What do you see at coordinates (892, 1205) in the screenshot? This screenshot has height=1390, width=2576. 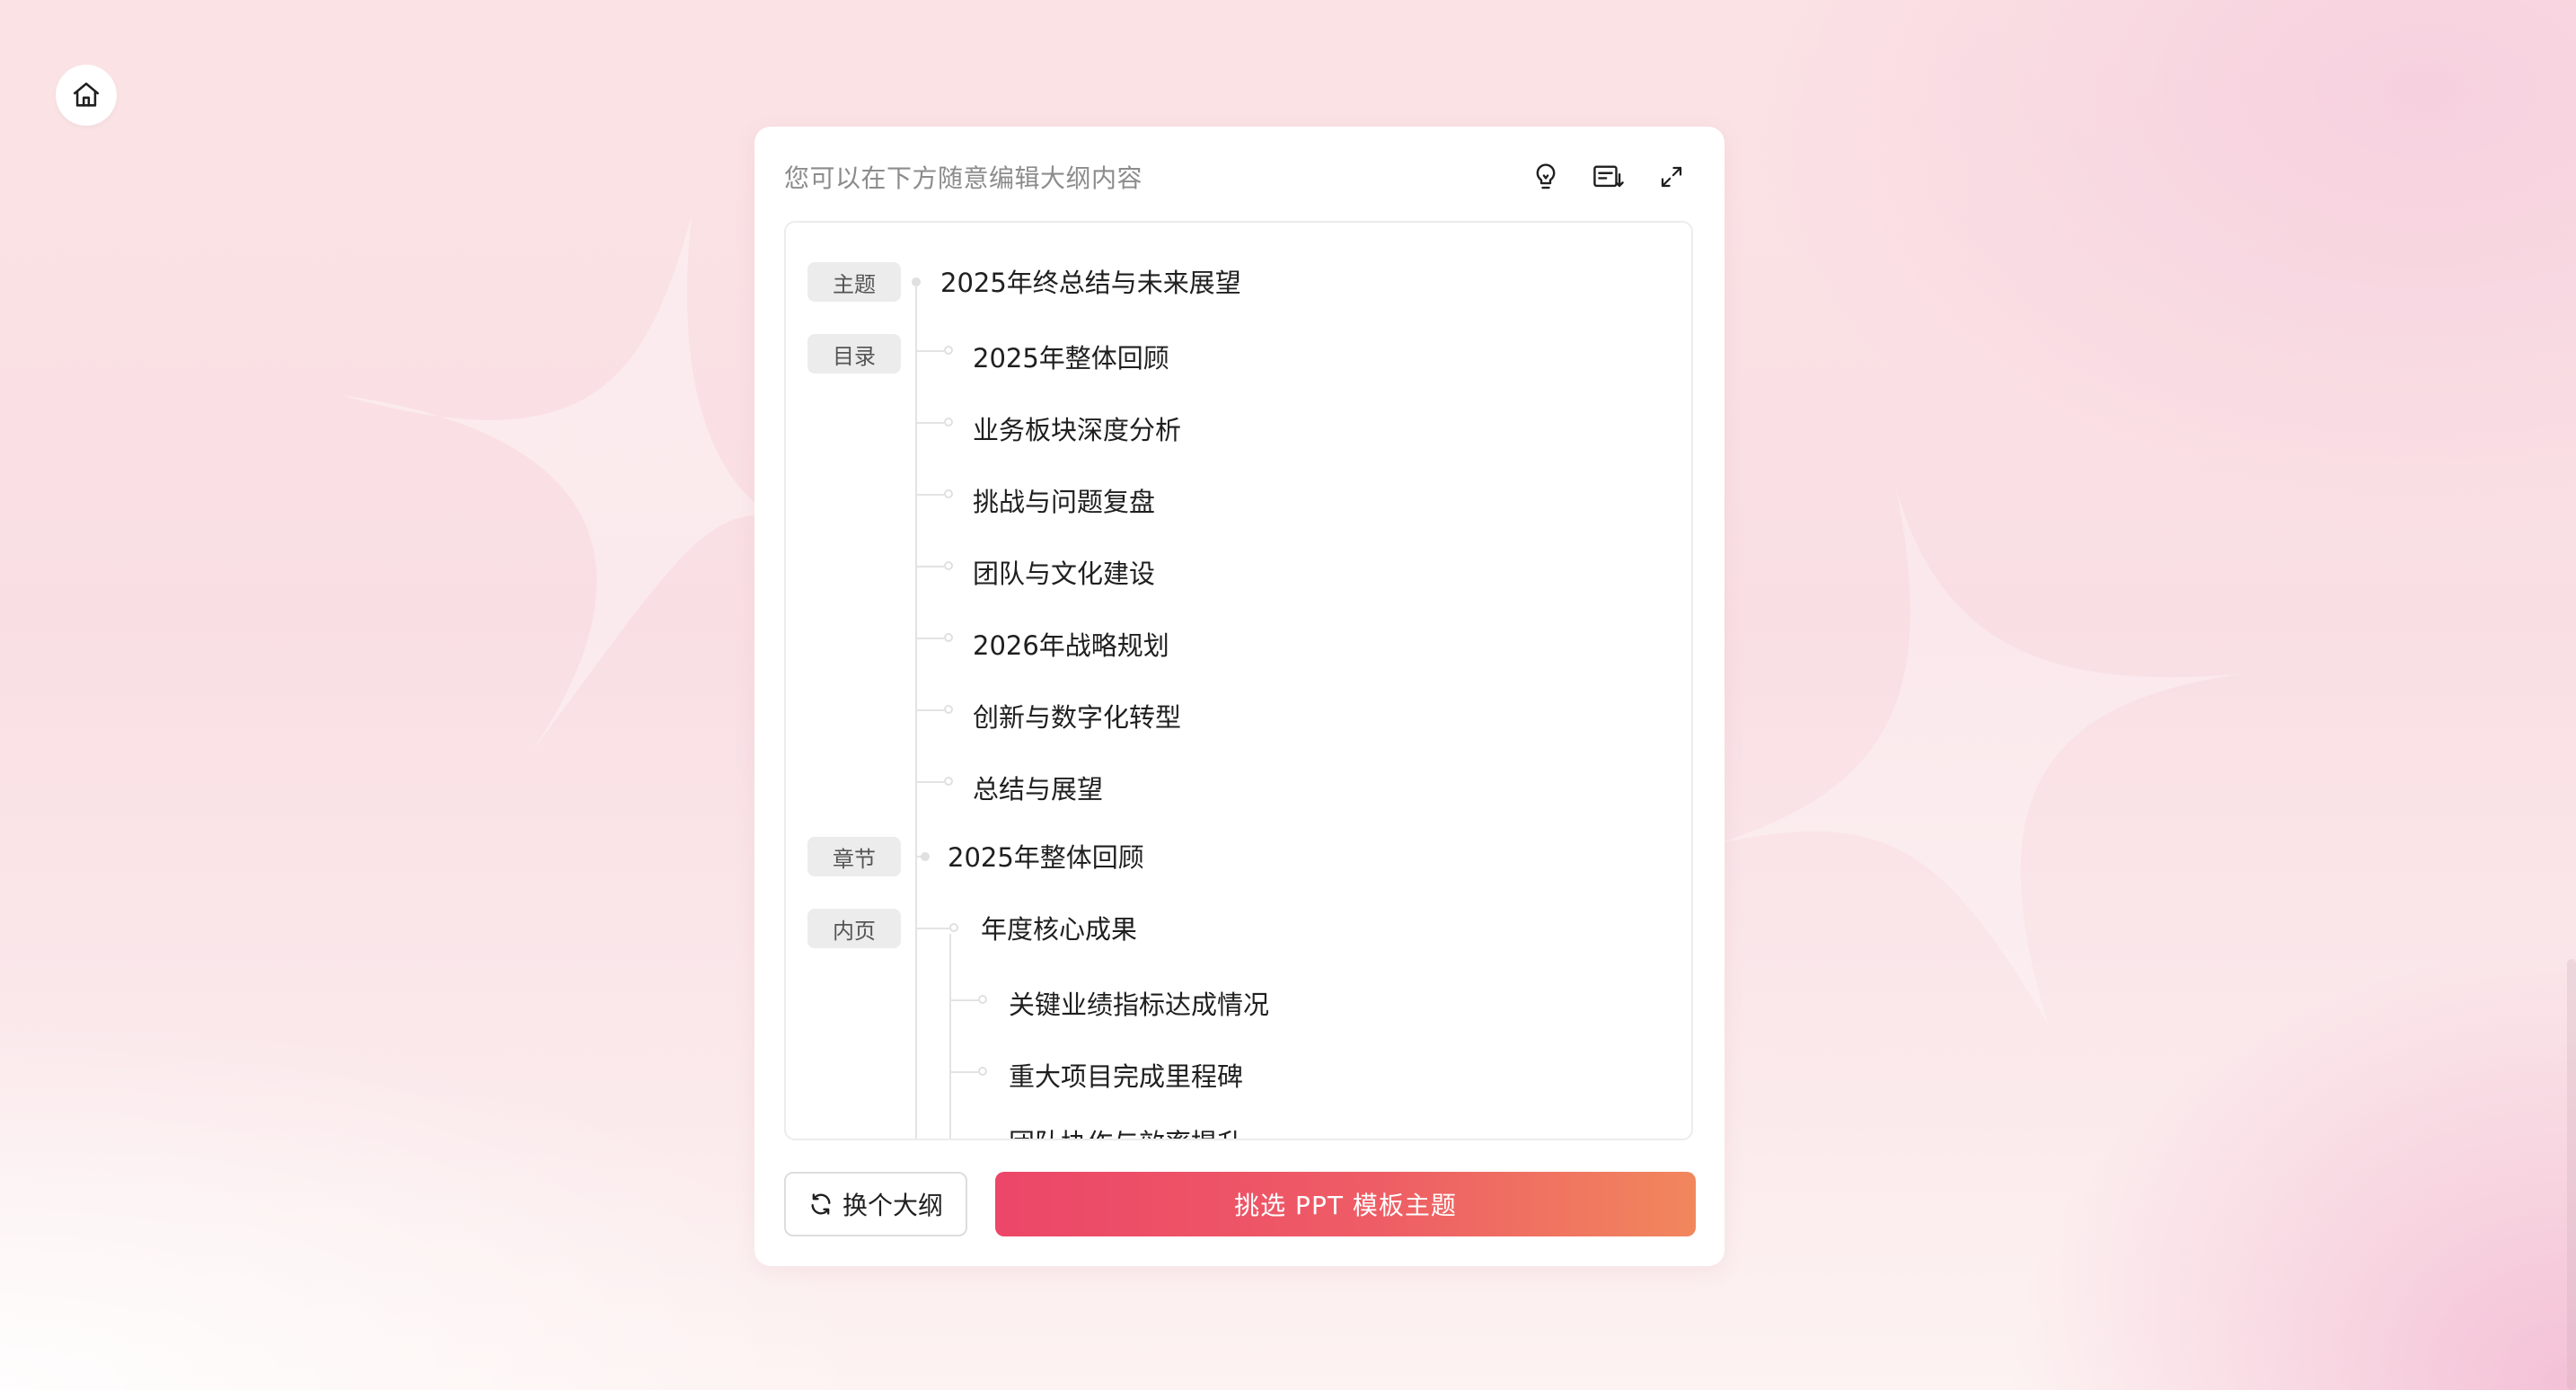 I see `regenerate-label: 换个大纲` at bounding box center [892, 1205].